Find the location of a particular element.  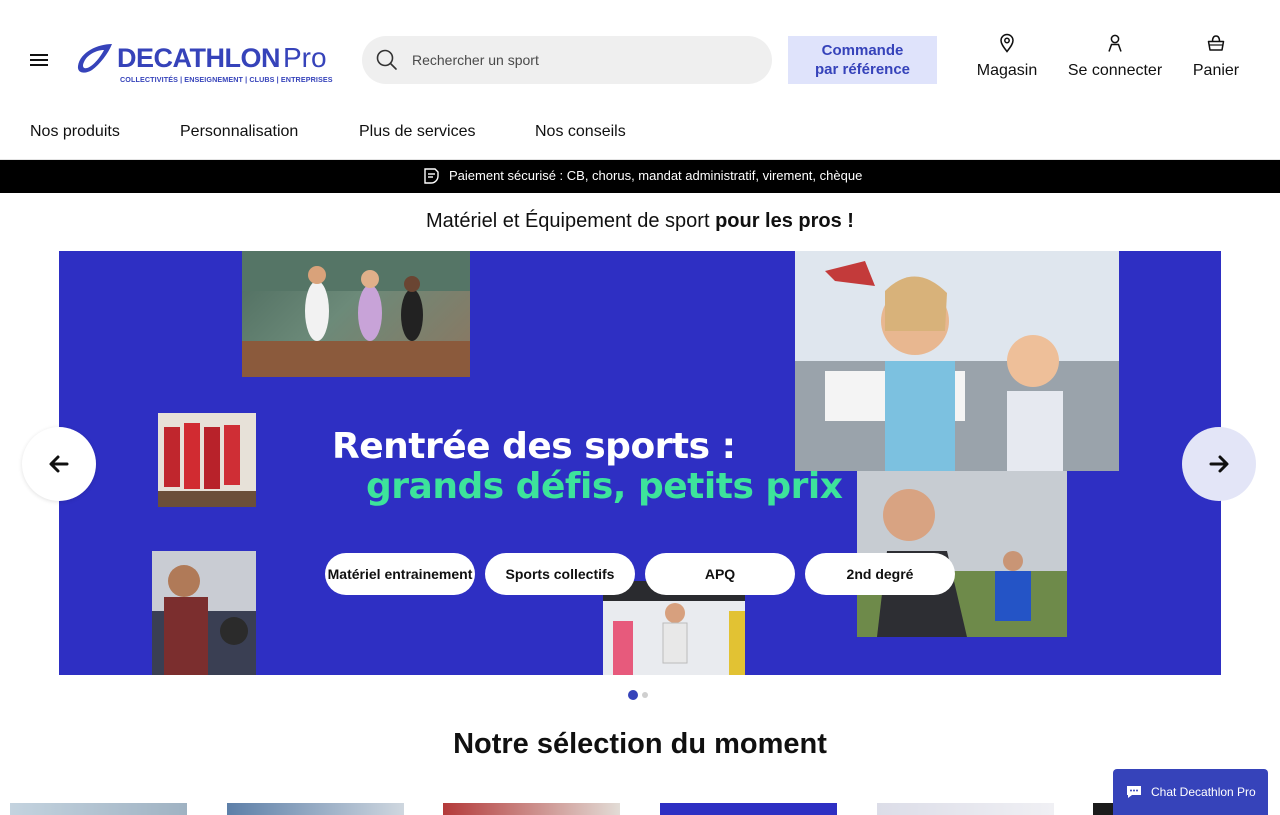

login-label: Se connecter is located at coordinates (1115, 70).